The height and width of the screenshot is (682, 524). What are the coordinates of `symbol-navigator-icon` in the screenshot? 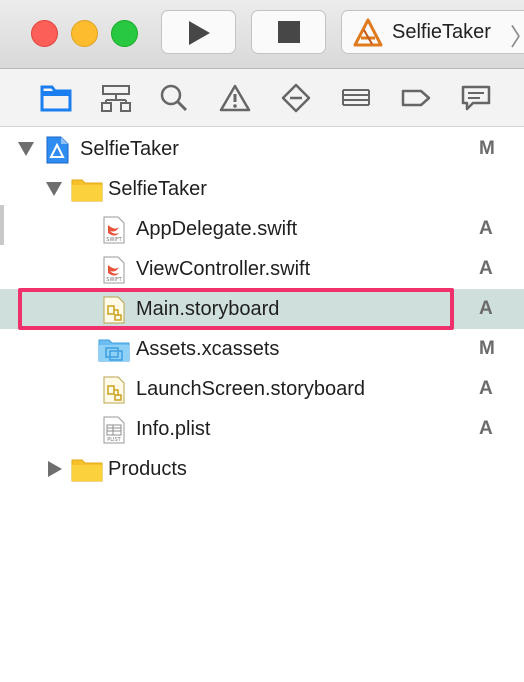 It's located at (116, 98).